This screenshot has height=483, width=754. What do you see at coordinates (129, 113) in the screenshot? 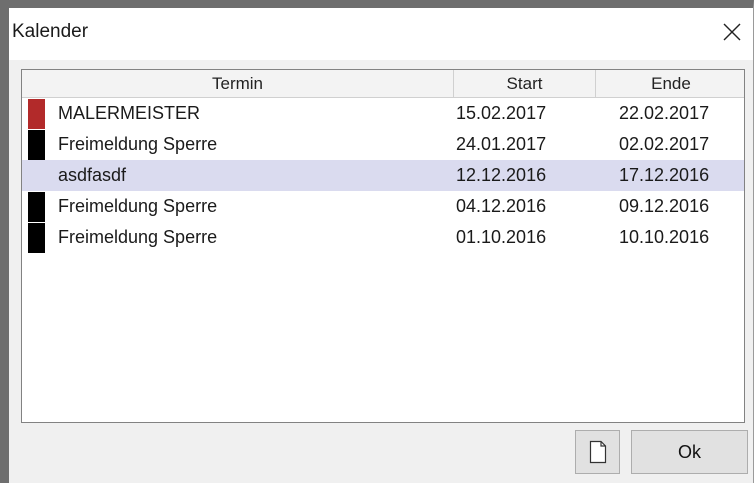
I see `termin-cell: MALERMEISTER` at bounding box center [129, 113].